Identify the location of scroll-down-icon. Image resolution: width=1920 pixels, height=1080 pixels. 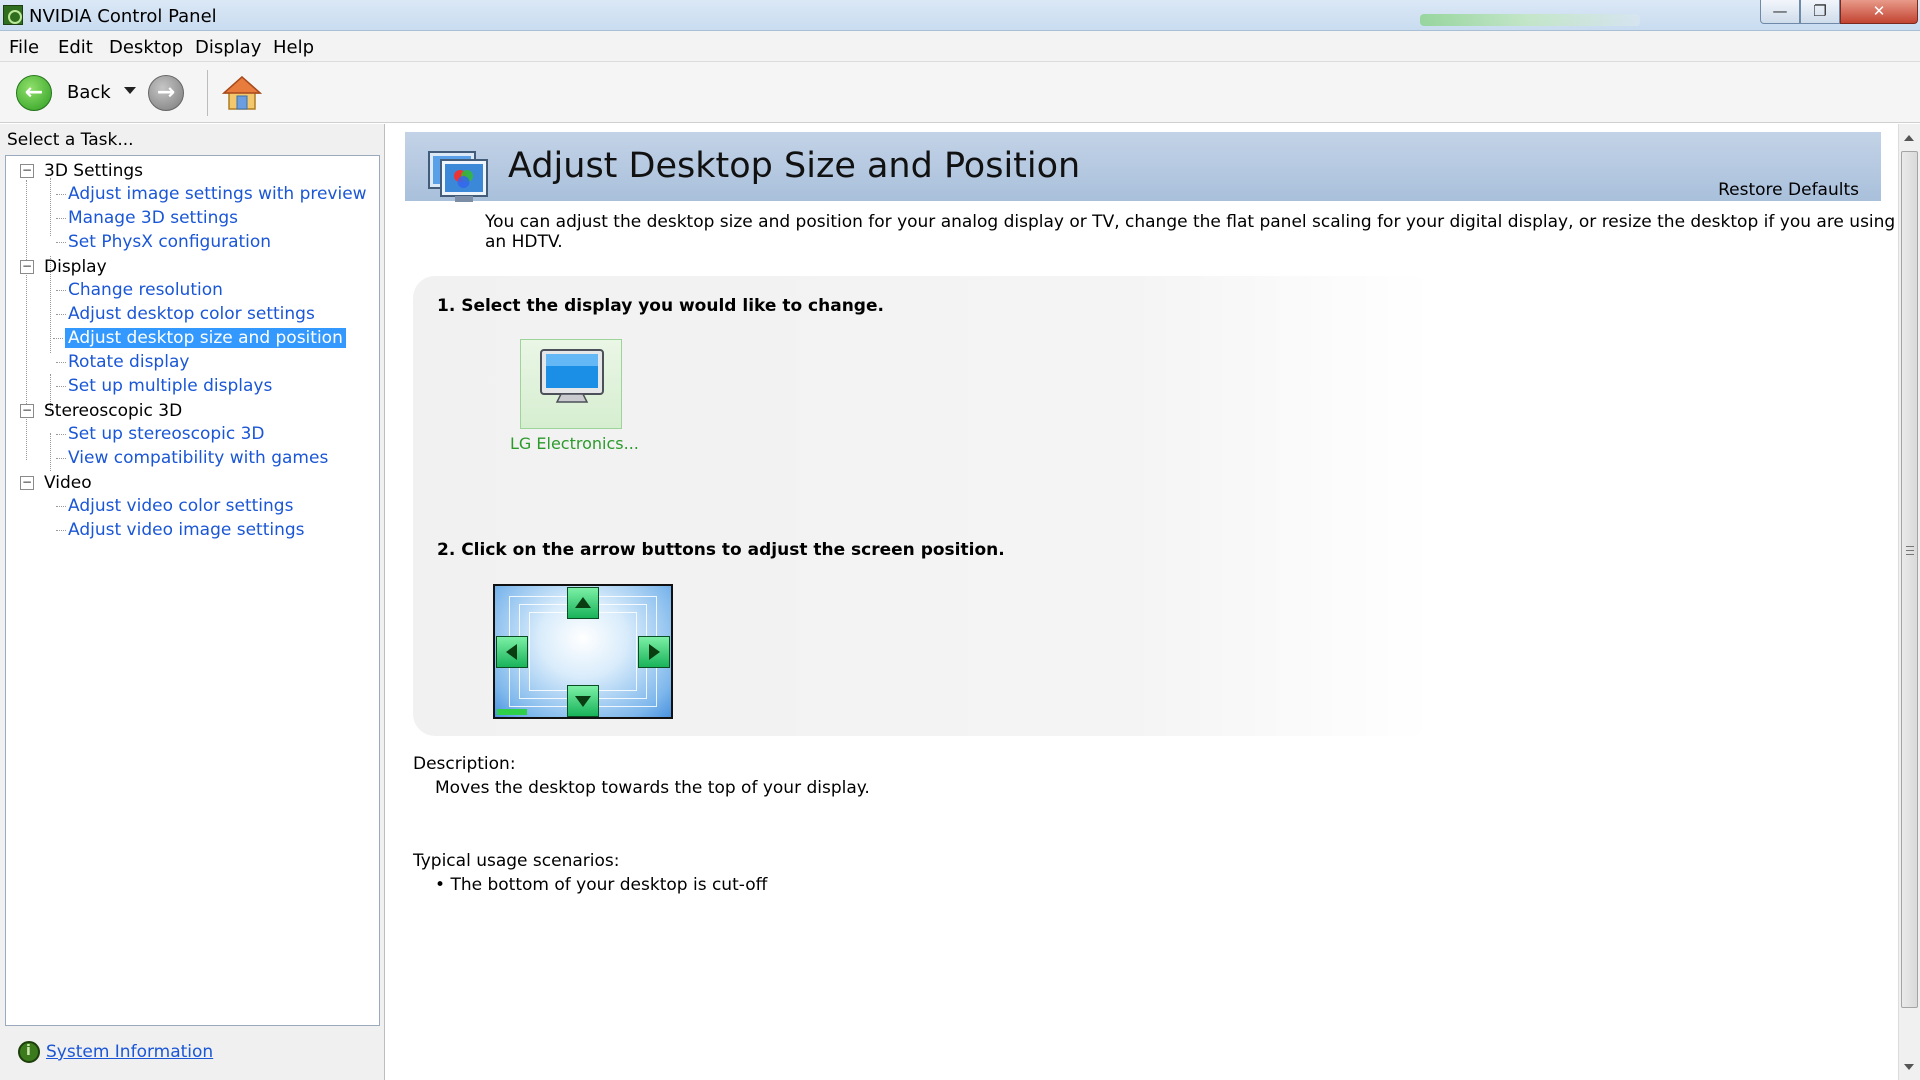
(1909, 1067).